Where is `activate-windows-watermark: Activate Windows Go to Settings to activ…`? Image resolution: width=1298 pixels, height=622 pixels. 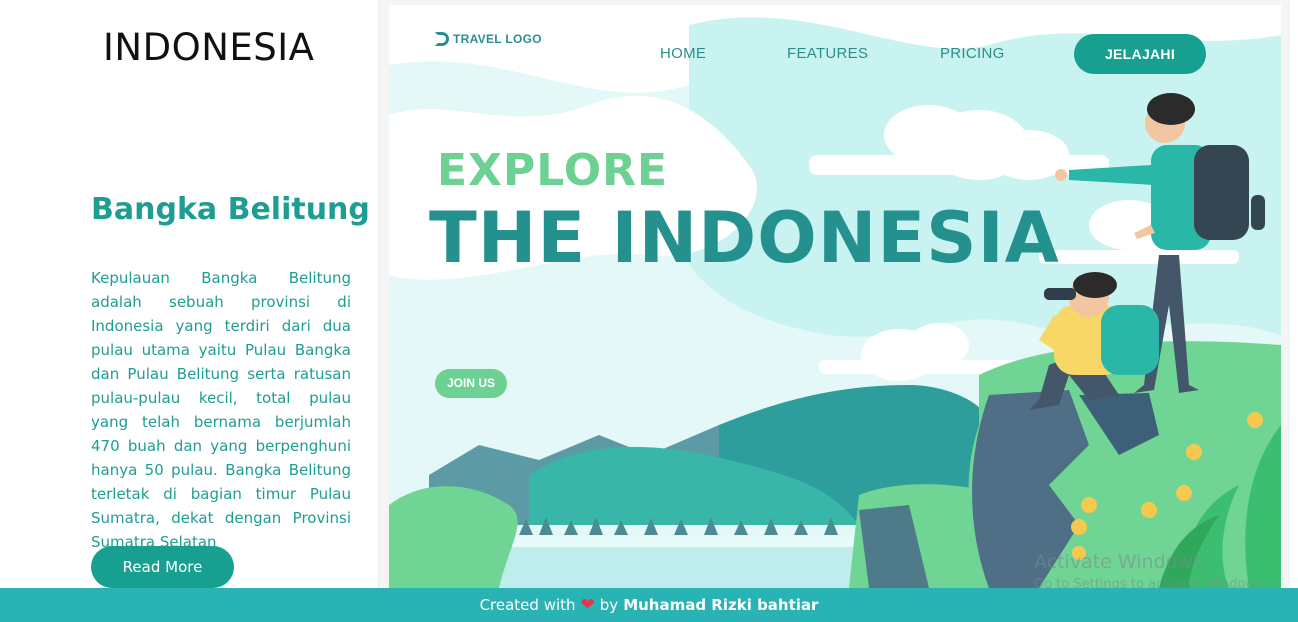 activate-windows-watermark: Activate Windows Go to Settings to activ… is located at coordinates (1150, 569).